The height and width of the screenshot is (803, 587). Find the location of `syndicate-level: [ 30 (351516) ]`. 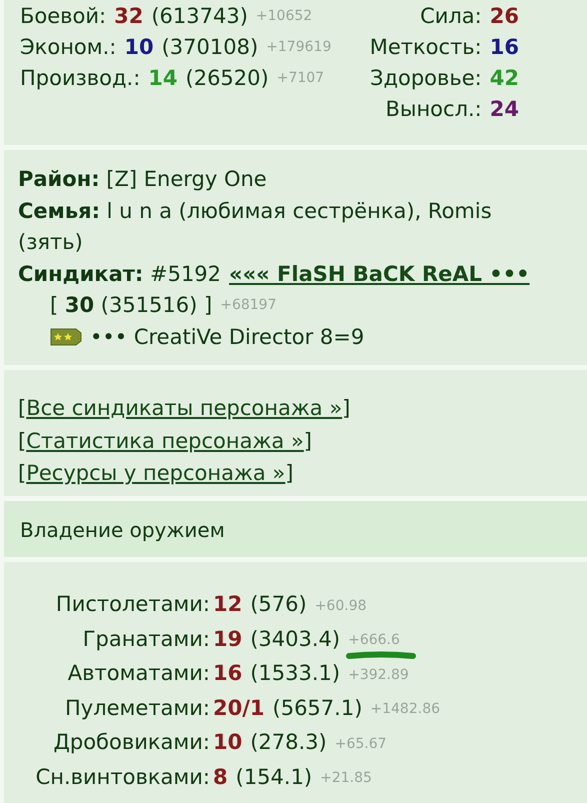

syndicate-level: [ 30 (351516) ] is located at coordinates (131, 305).